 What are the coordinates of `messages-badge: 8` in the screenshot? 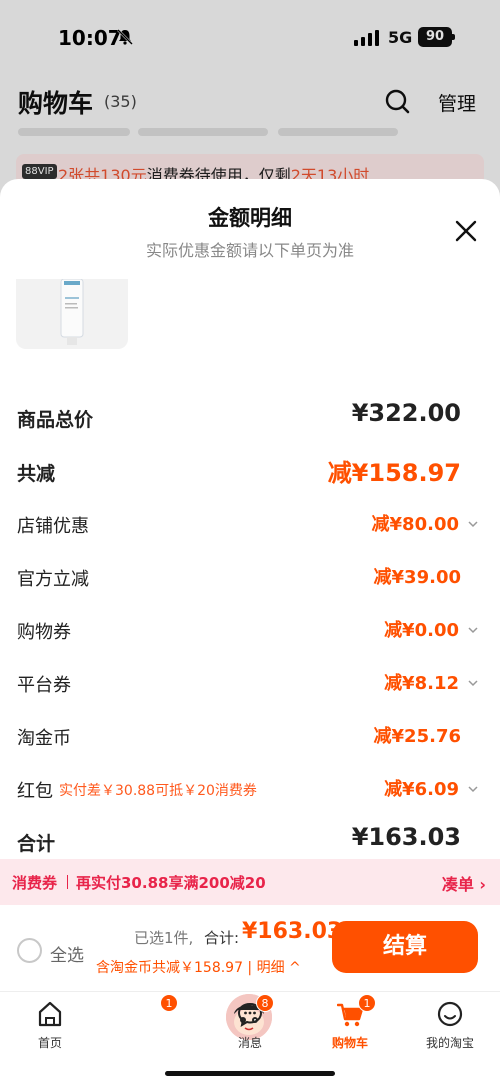 It's located at (265, 1003).